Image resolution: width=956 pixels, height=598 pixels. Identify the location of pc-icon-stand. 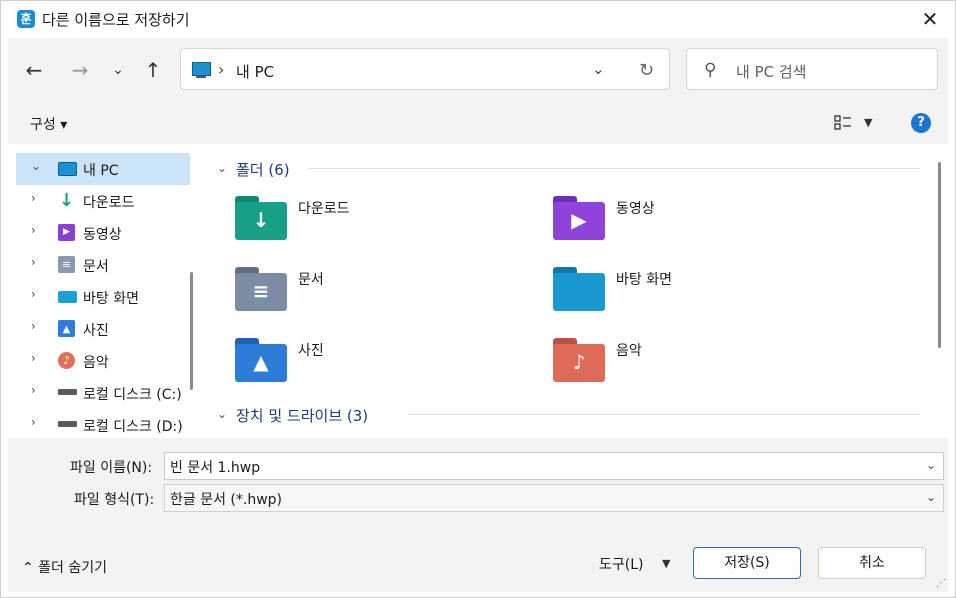
(201, 77).